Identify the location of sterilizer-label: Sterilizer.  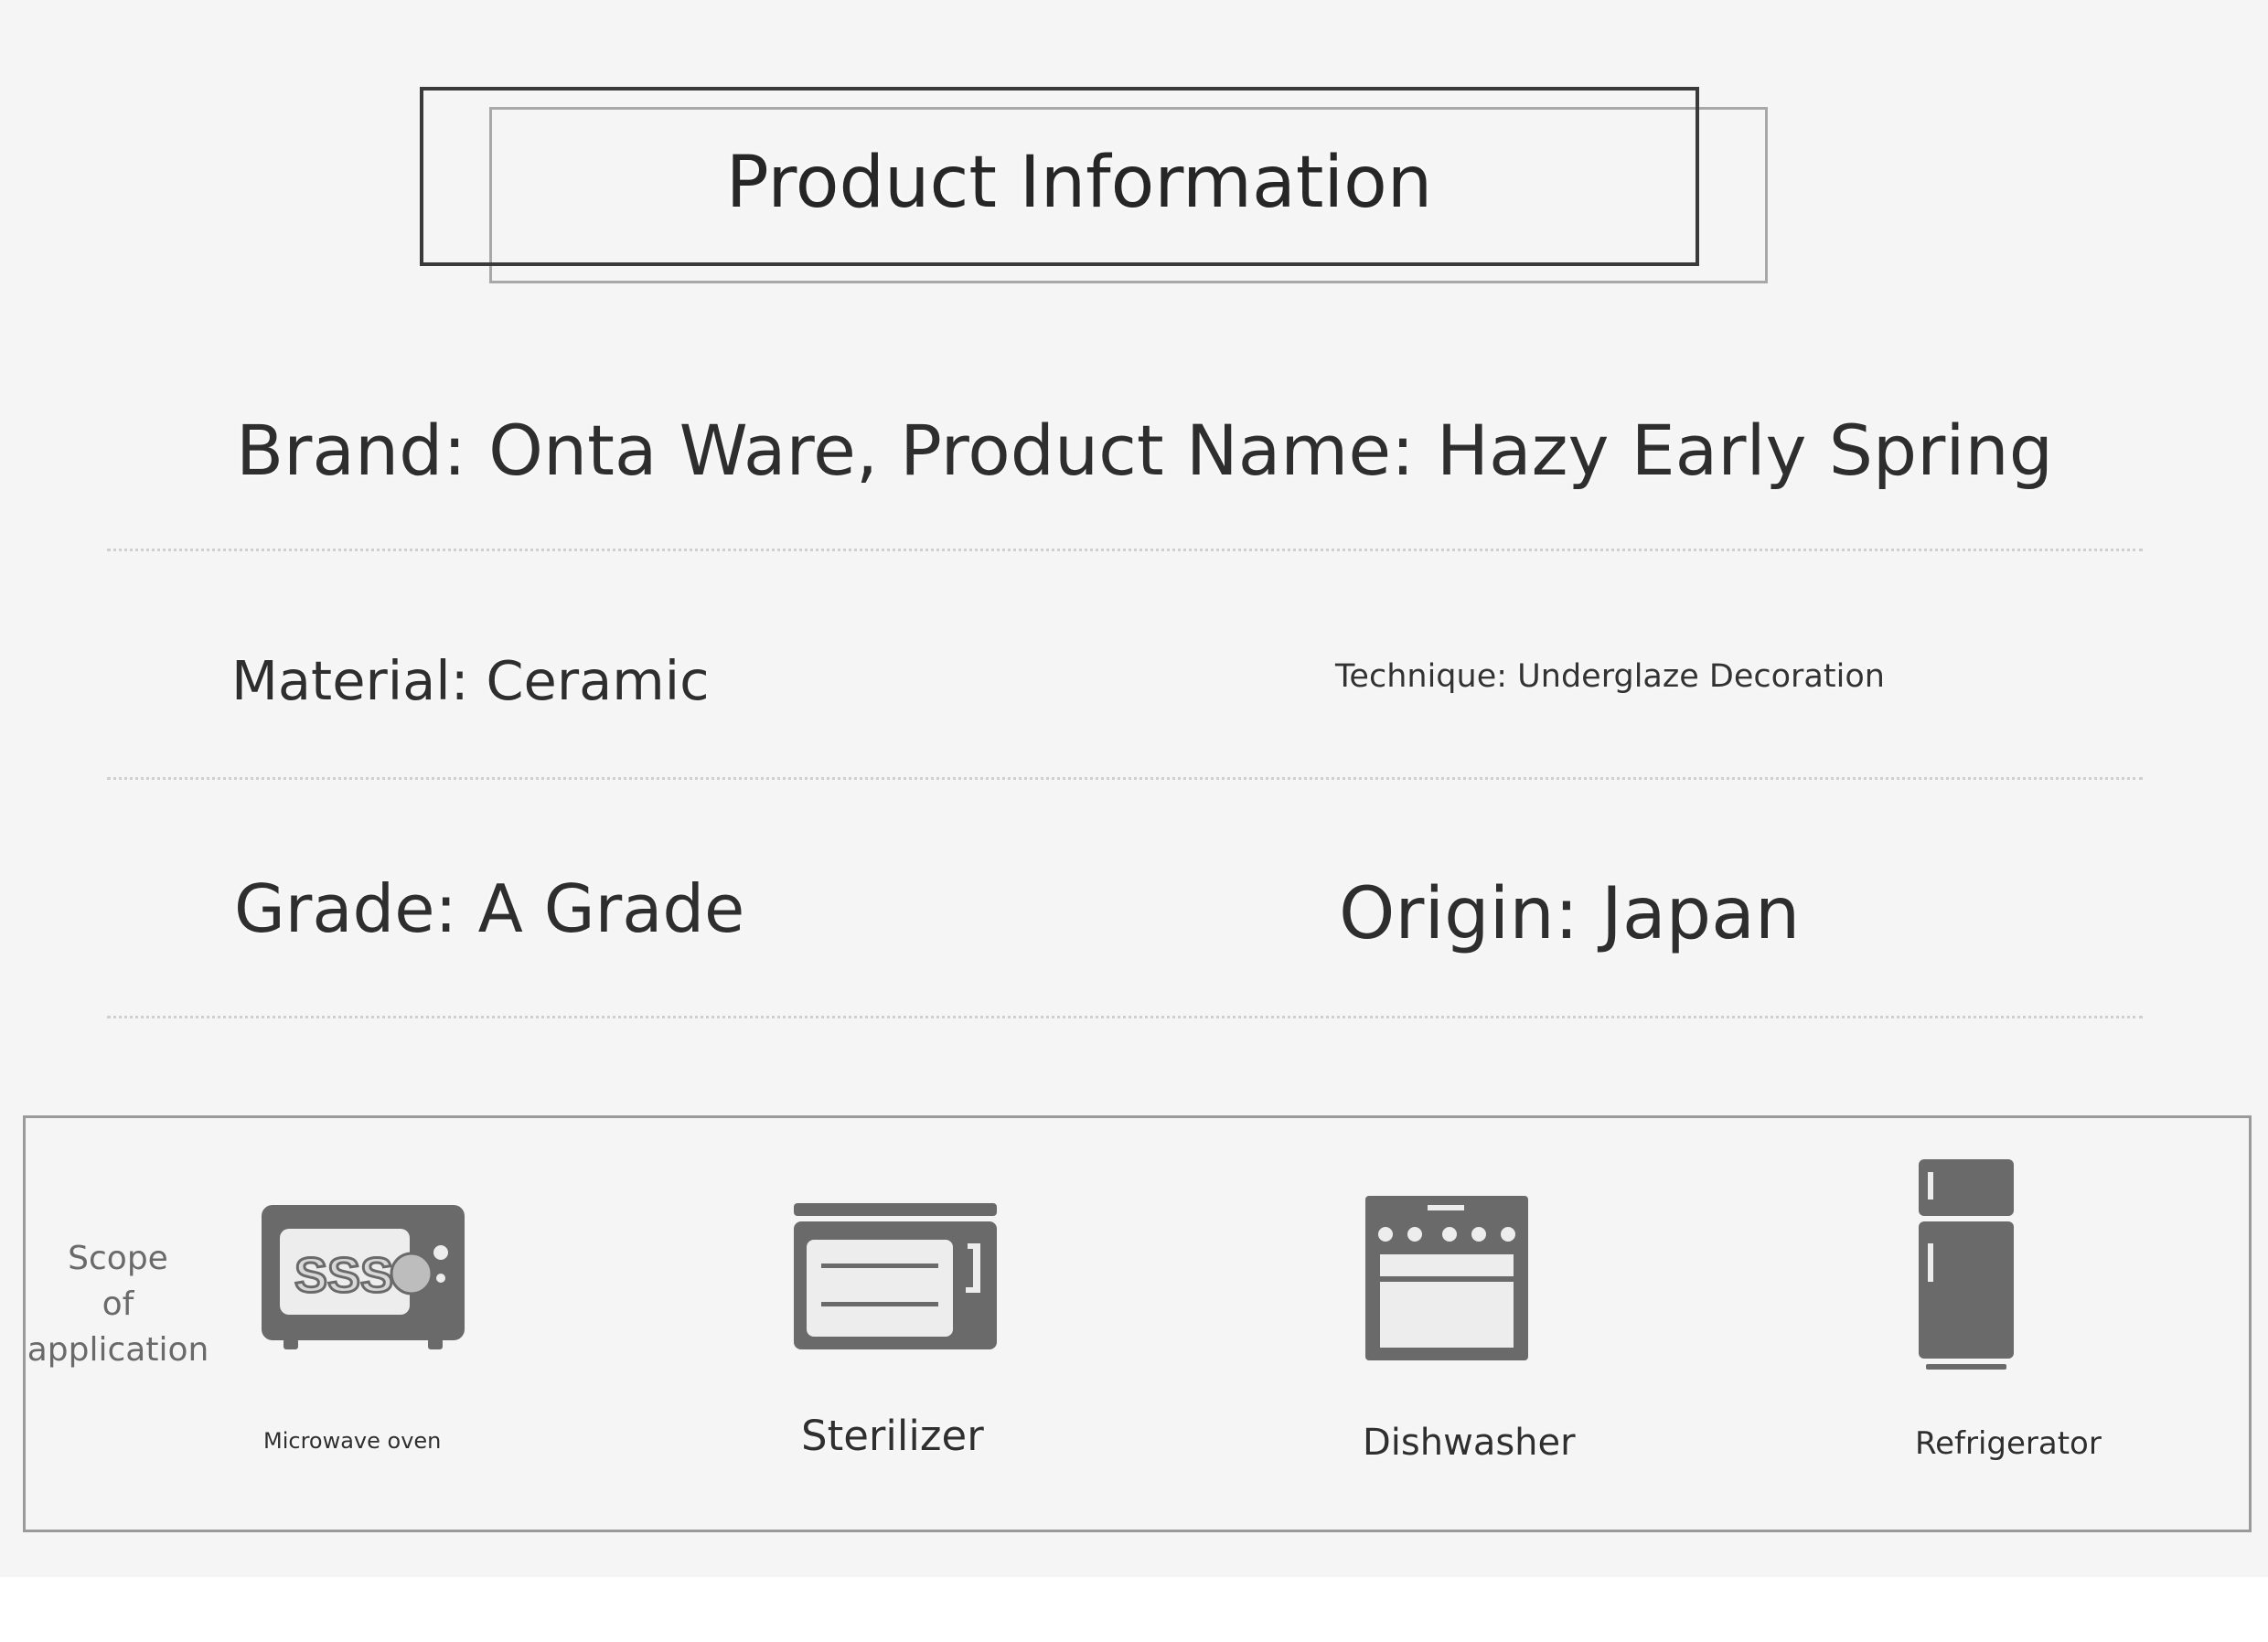
(892, 1436).